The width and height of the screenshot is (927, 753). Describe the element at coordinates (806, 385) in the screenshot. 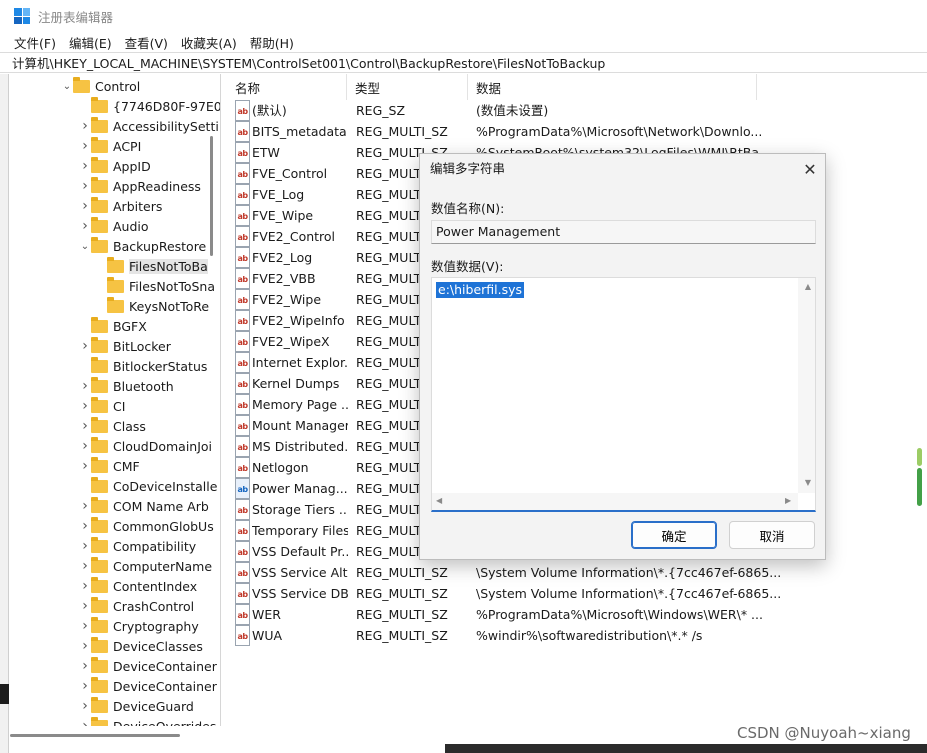

I see `textarea-vertical-scrollbar: ▲ ▼` at that location.